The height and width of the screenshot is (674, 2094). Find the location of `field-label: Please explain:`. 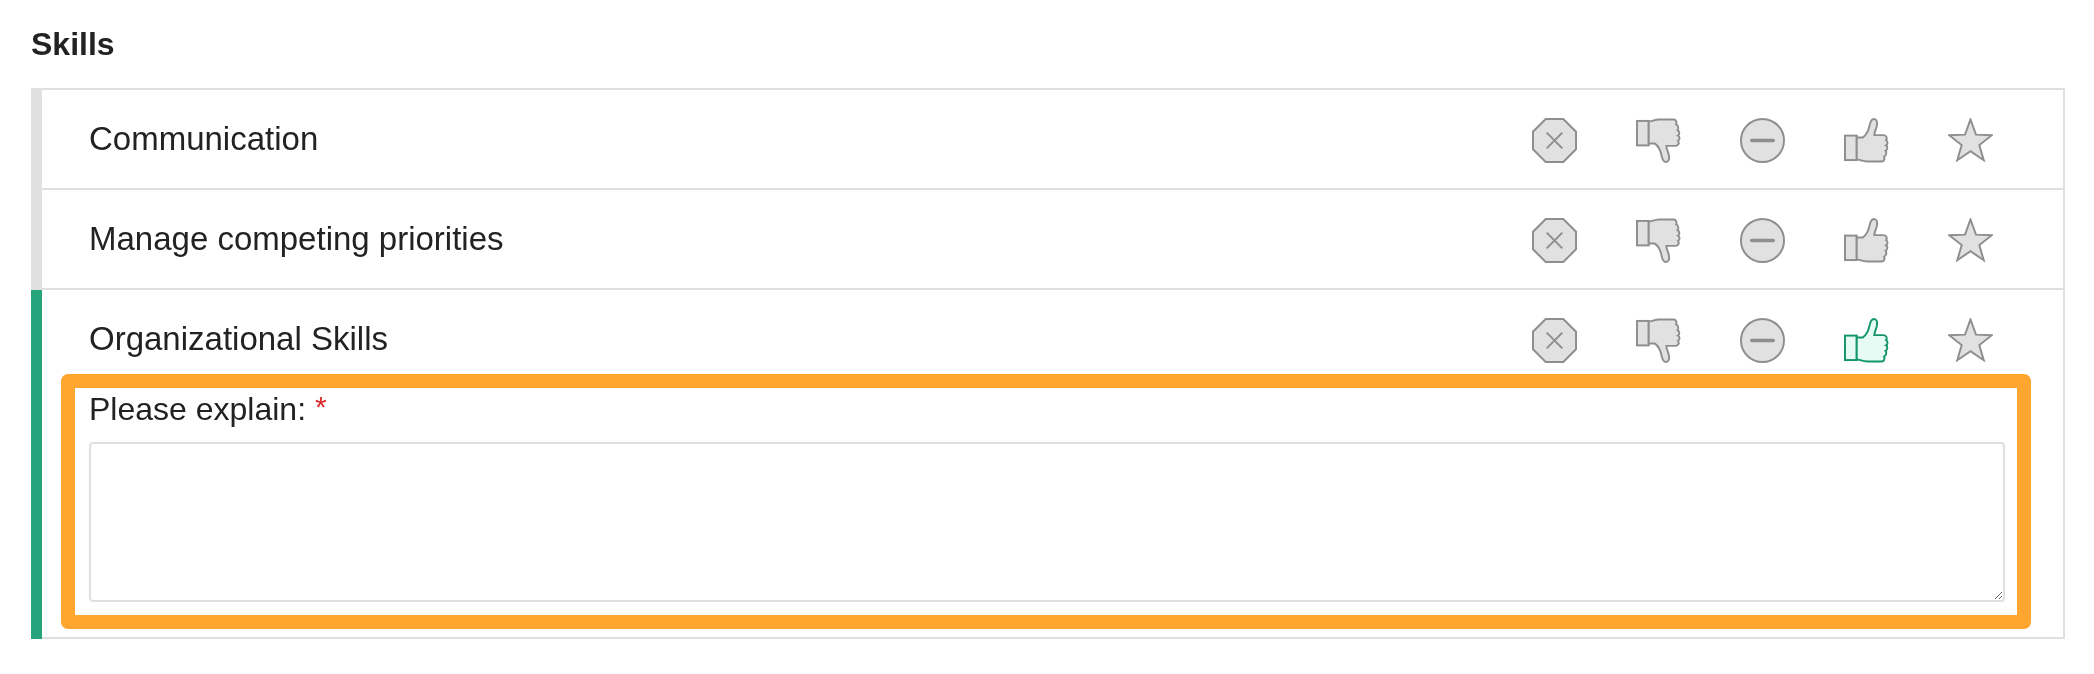

field-label: Please explain: is located at coordinates (198, 409).